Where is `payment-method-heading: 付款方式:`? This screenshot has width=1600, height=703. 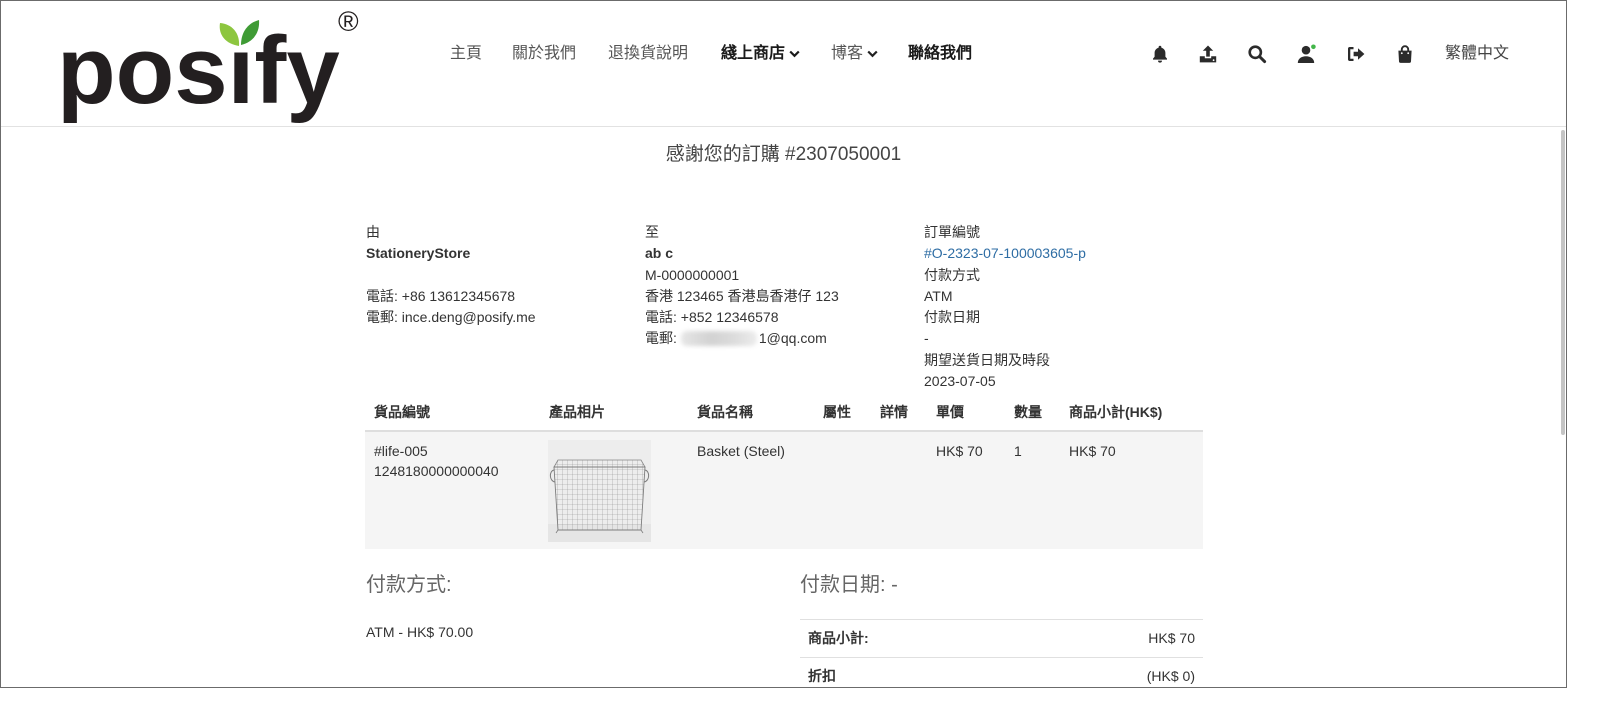
payment-method-heading: 付款方式: is located at coordinates (409, 585).